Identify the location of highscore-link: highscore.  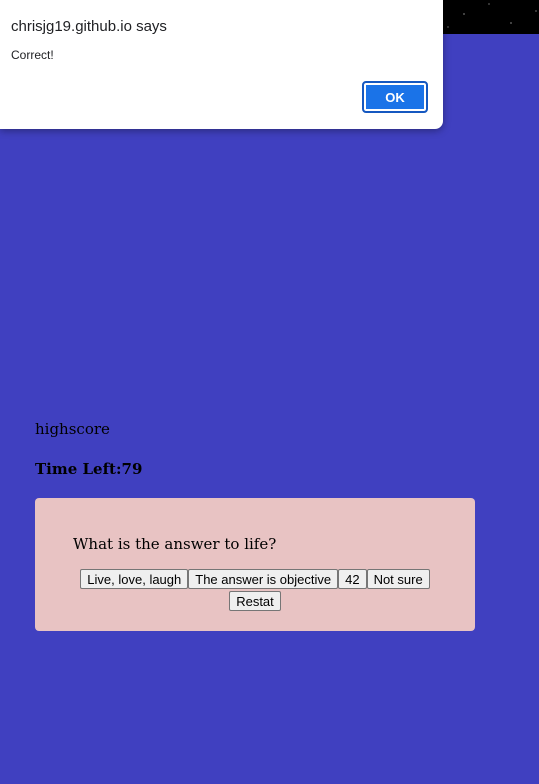
(72, 429).